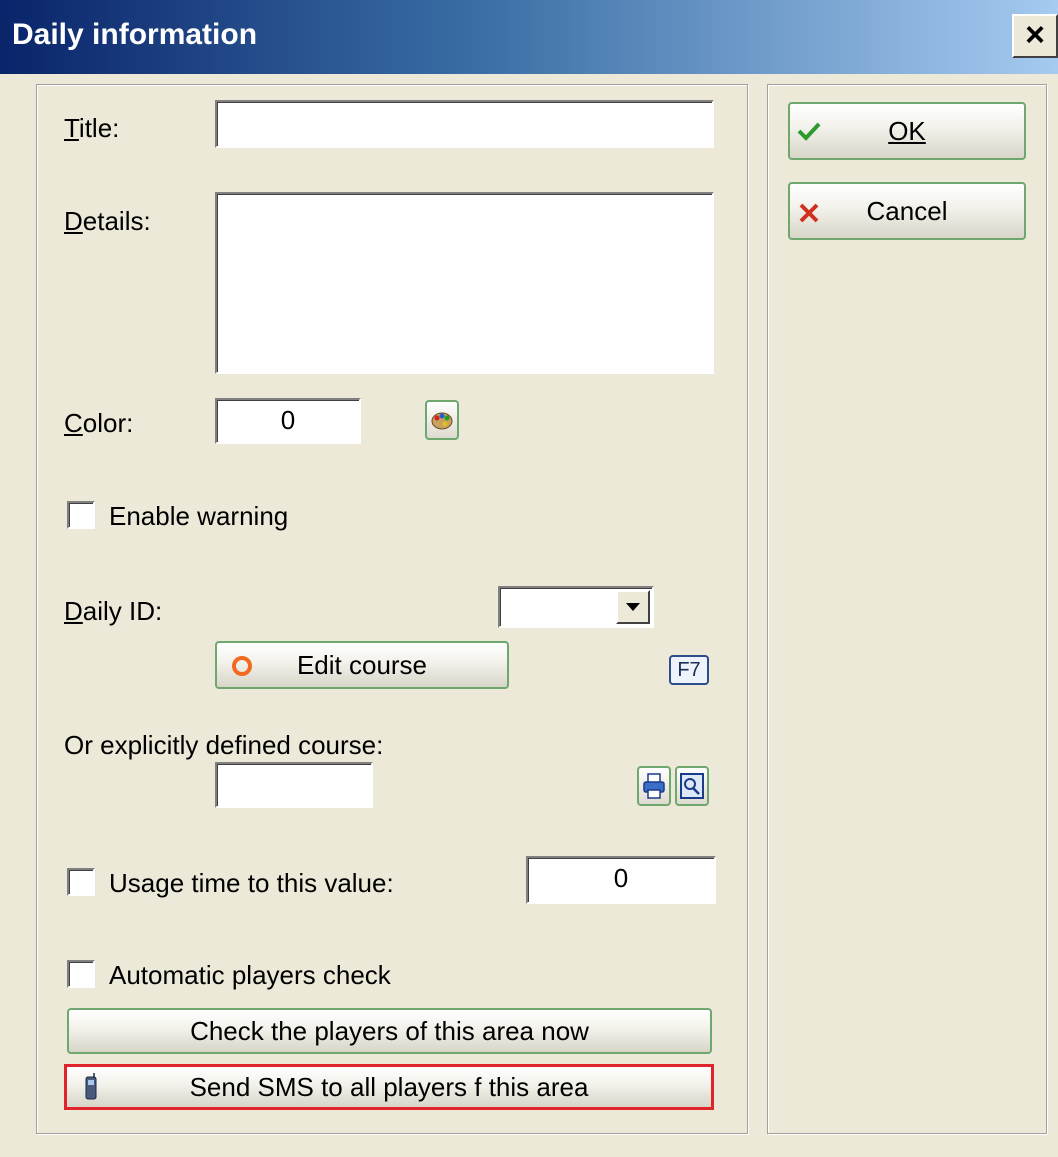 The height and width of the screenshot is (1157, 1058). I want to click on edit-course-shortcut: F7, so click(689, 670).